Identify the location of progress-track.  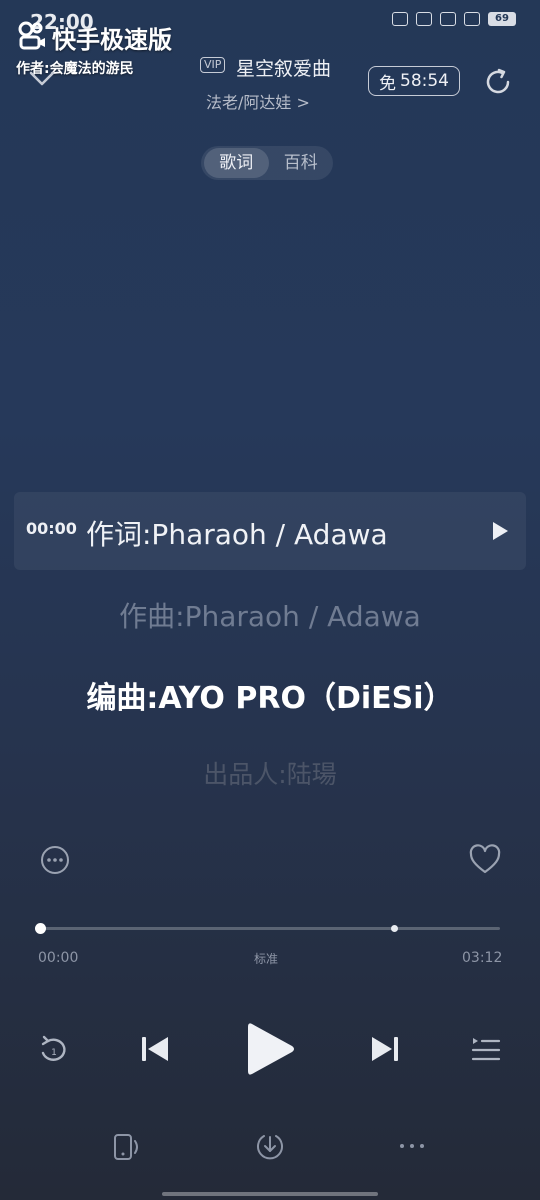
(270, 928).